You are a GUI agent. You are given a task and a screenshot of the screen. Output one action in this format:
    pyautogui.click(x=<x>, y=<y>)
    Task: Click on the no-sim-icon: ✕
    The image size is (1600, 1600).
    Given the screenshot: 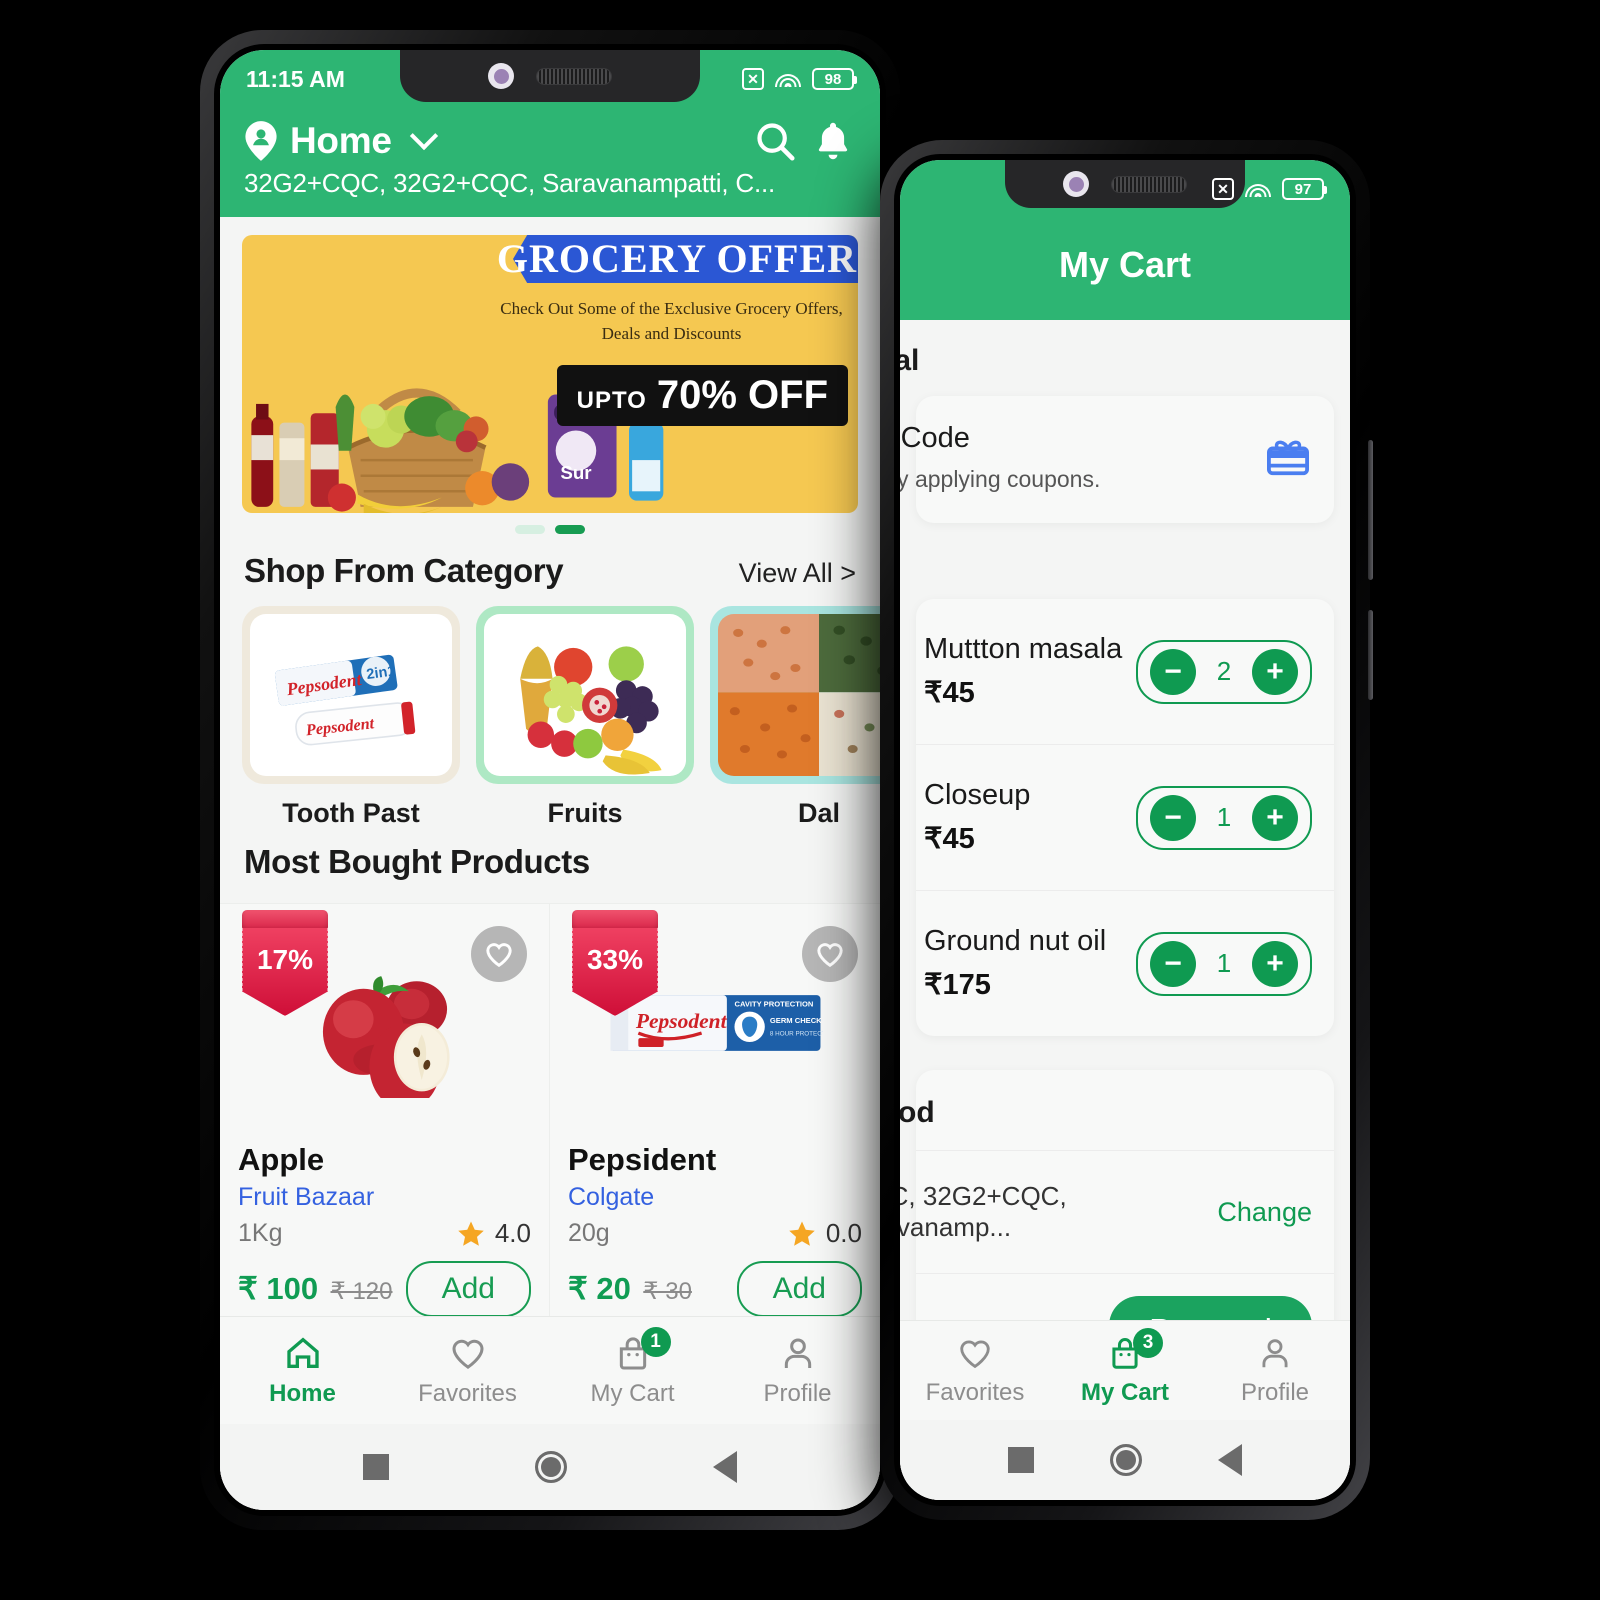 What is the action you would take?
    pyautogui.click(x=1223, y=189)
    